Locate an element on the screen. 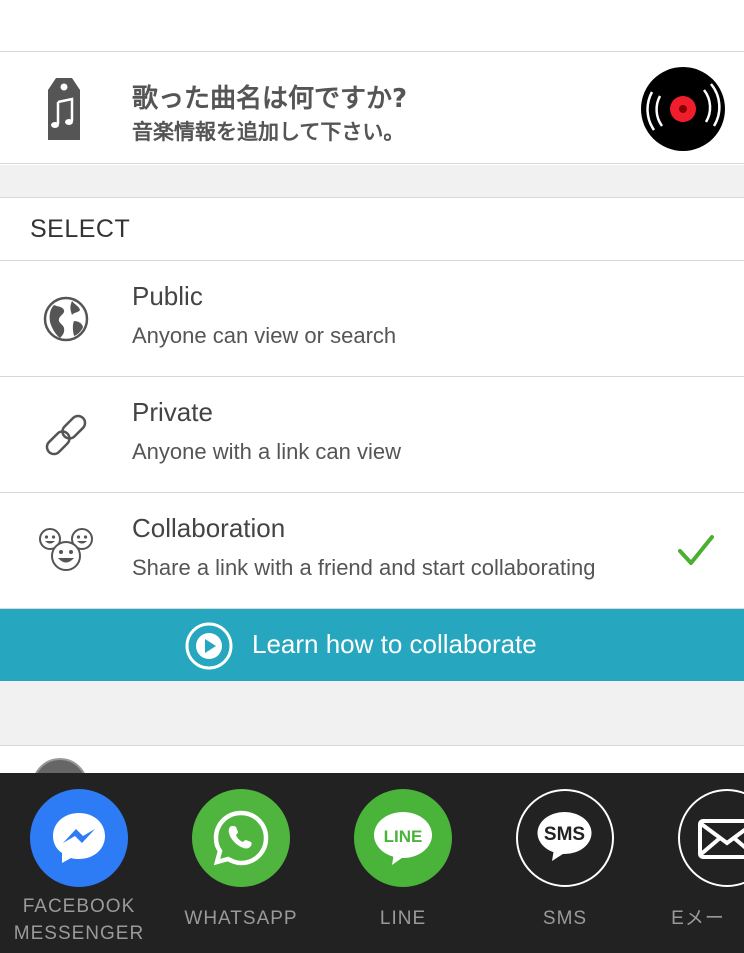 Image resolution: width=744 pixels, height=953 pixels. line-icon: LINE is located at coordinates (403, 838).